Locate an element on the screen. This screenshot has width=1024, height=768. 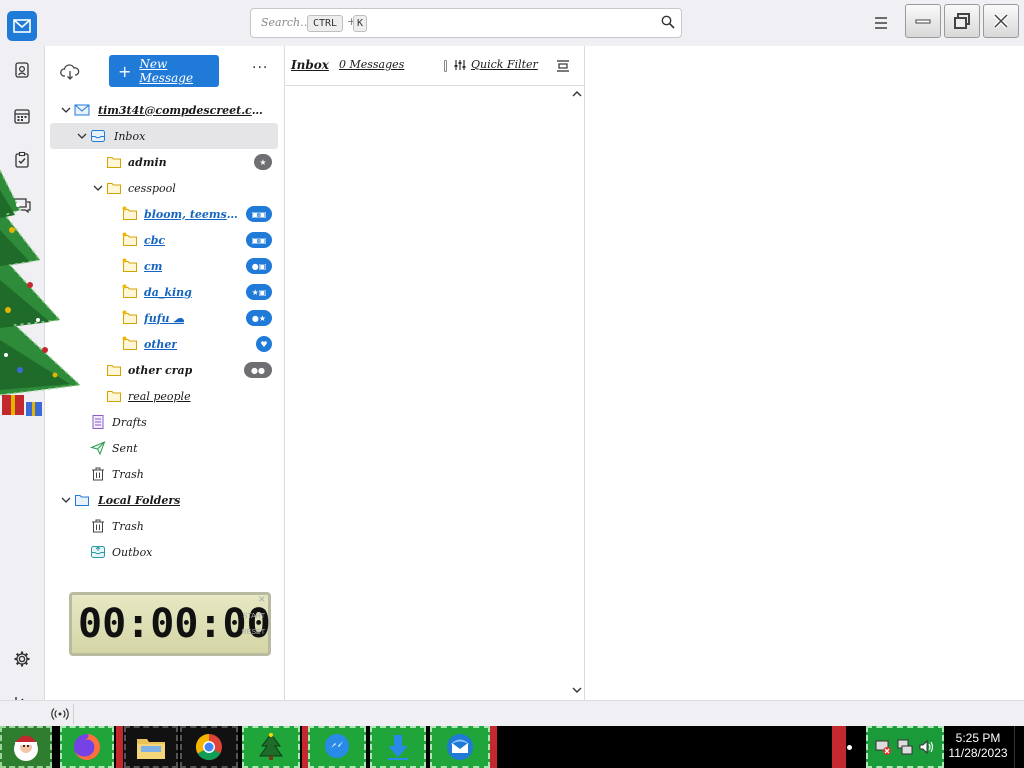
unread-count-badge: ★ is located at coordinates (263, 162).